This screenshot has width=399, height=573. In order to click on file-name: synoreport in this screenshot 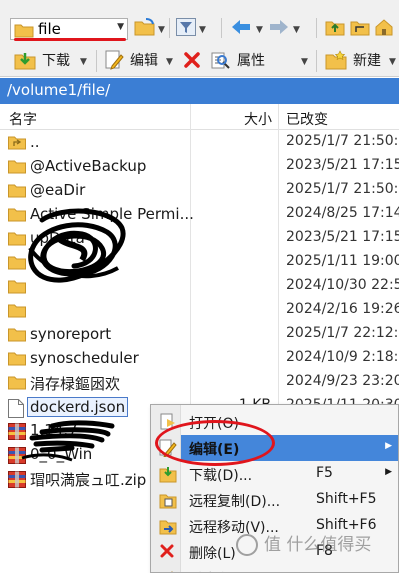, I will do `click(71, 334)`.